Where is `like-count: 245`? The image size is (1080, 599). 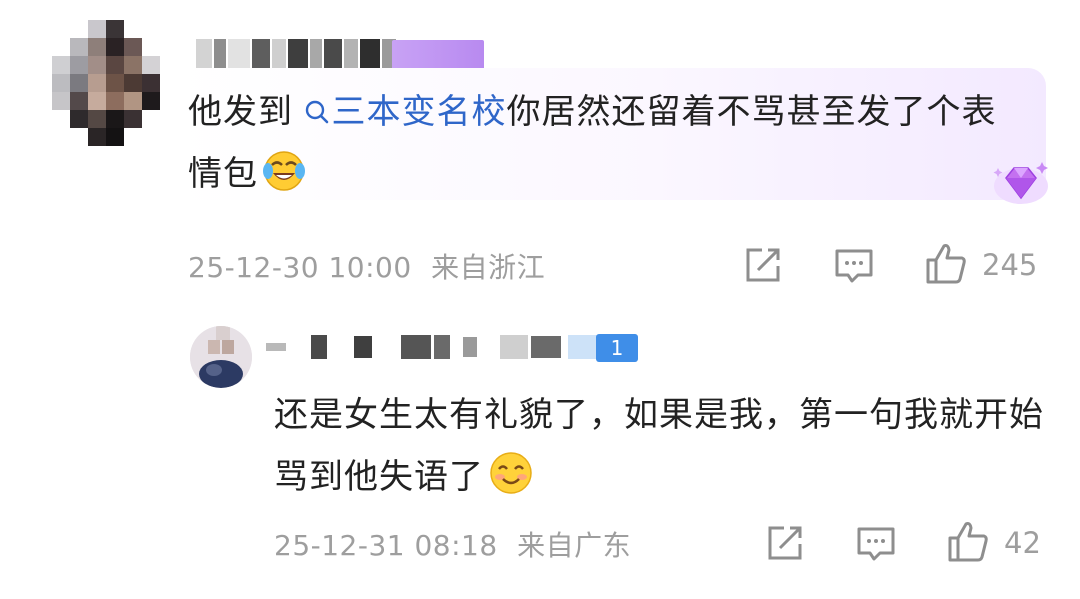 like-count: 245 is located at coordinates (1010, 265).